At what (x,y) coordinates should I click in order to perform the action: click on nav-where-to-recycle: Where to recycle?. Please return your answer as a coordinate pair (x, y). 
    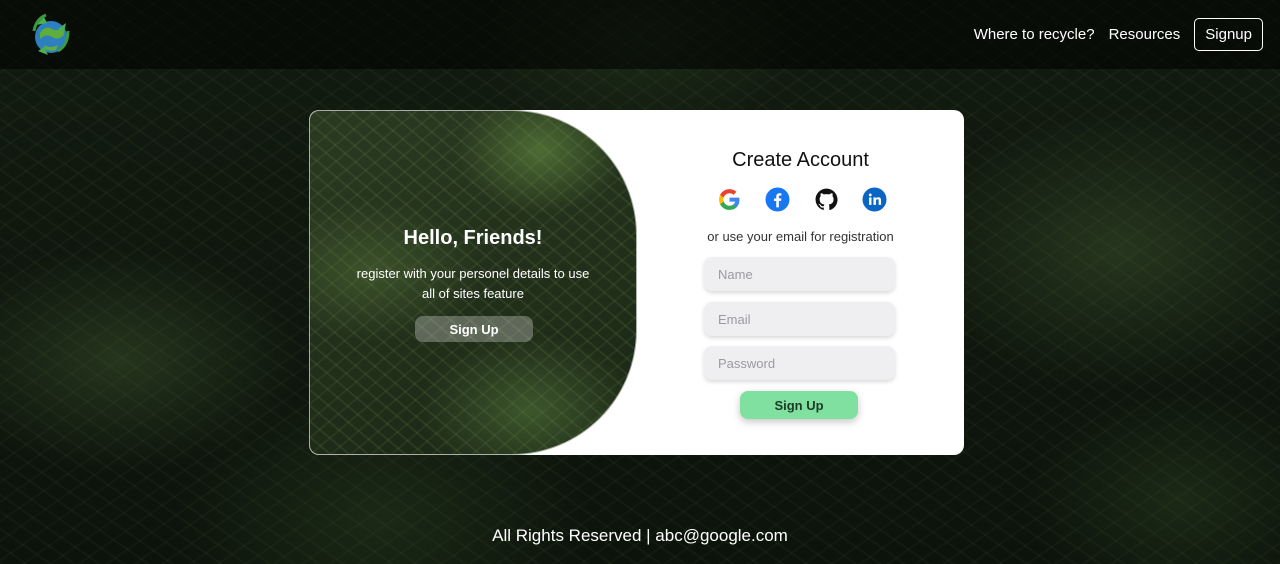
    Looking at the image, I should click on (1034, 34).